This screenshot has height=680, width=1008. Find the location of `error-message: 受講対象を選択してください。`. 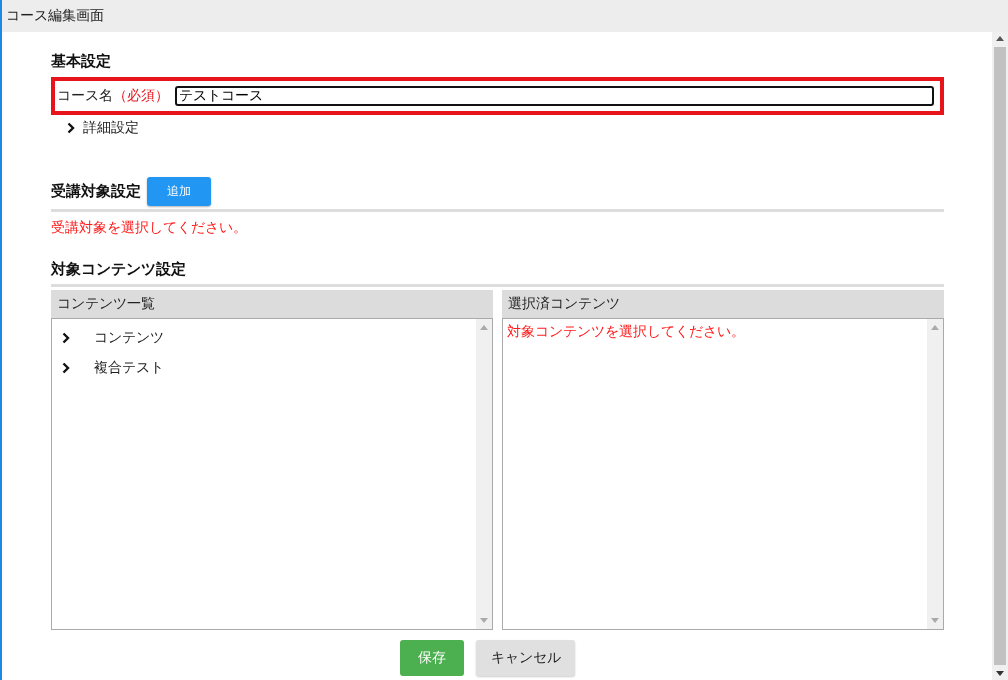

error-message: 受講対象を選択してください。 is located at coordinates (149, 228).